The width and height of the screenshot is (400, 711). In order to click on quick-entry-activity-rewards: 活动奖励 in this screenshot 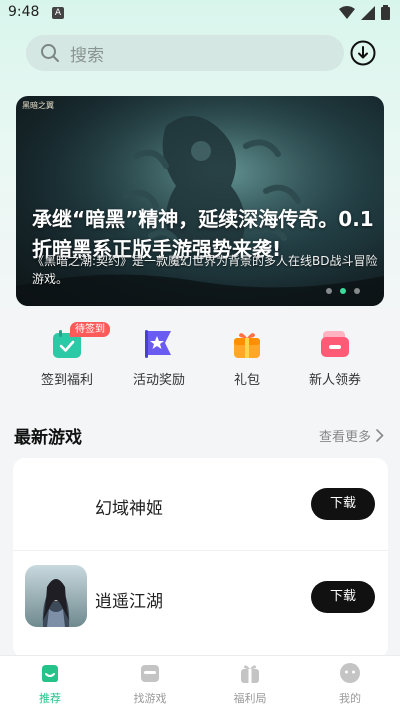, I will do `click(159, 356)`.